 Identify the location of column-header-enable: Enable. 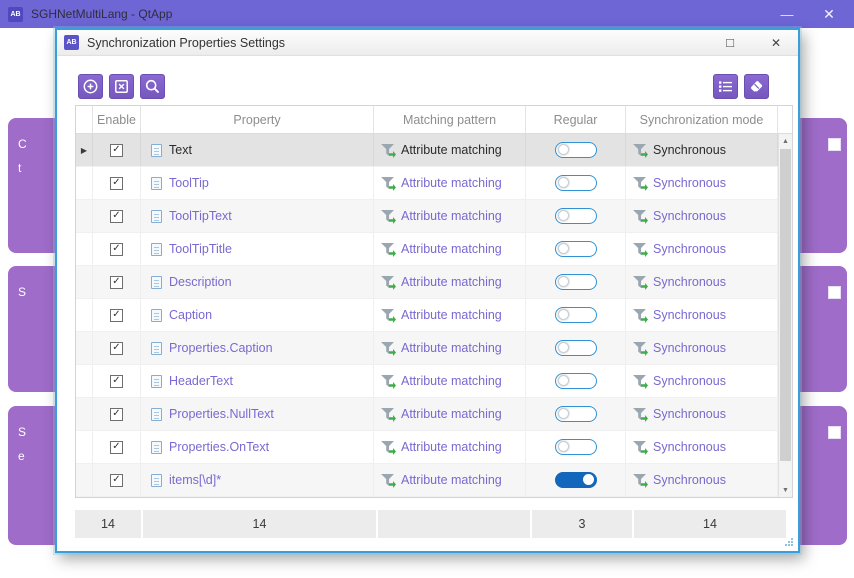
(117, 119).